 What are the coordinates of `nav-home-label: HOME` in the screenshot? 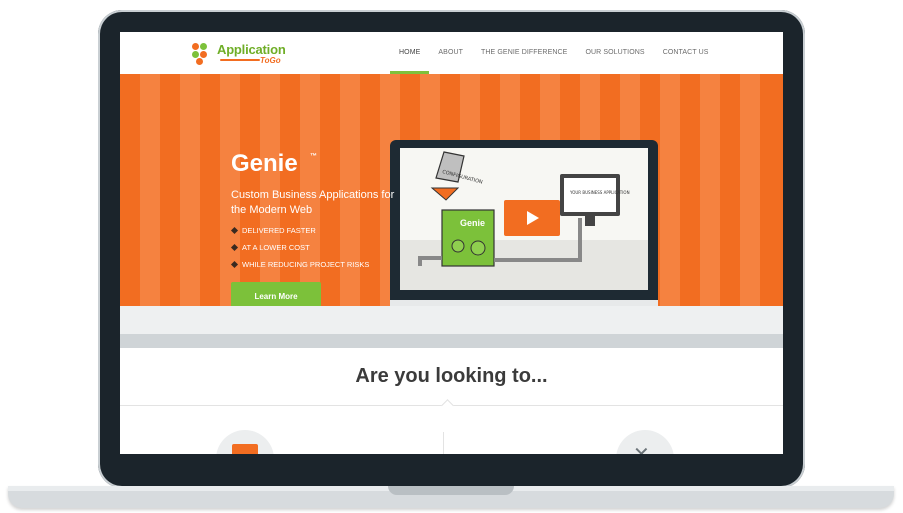 It's located at (410, 52).